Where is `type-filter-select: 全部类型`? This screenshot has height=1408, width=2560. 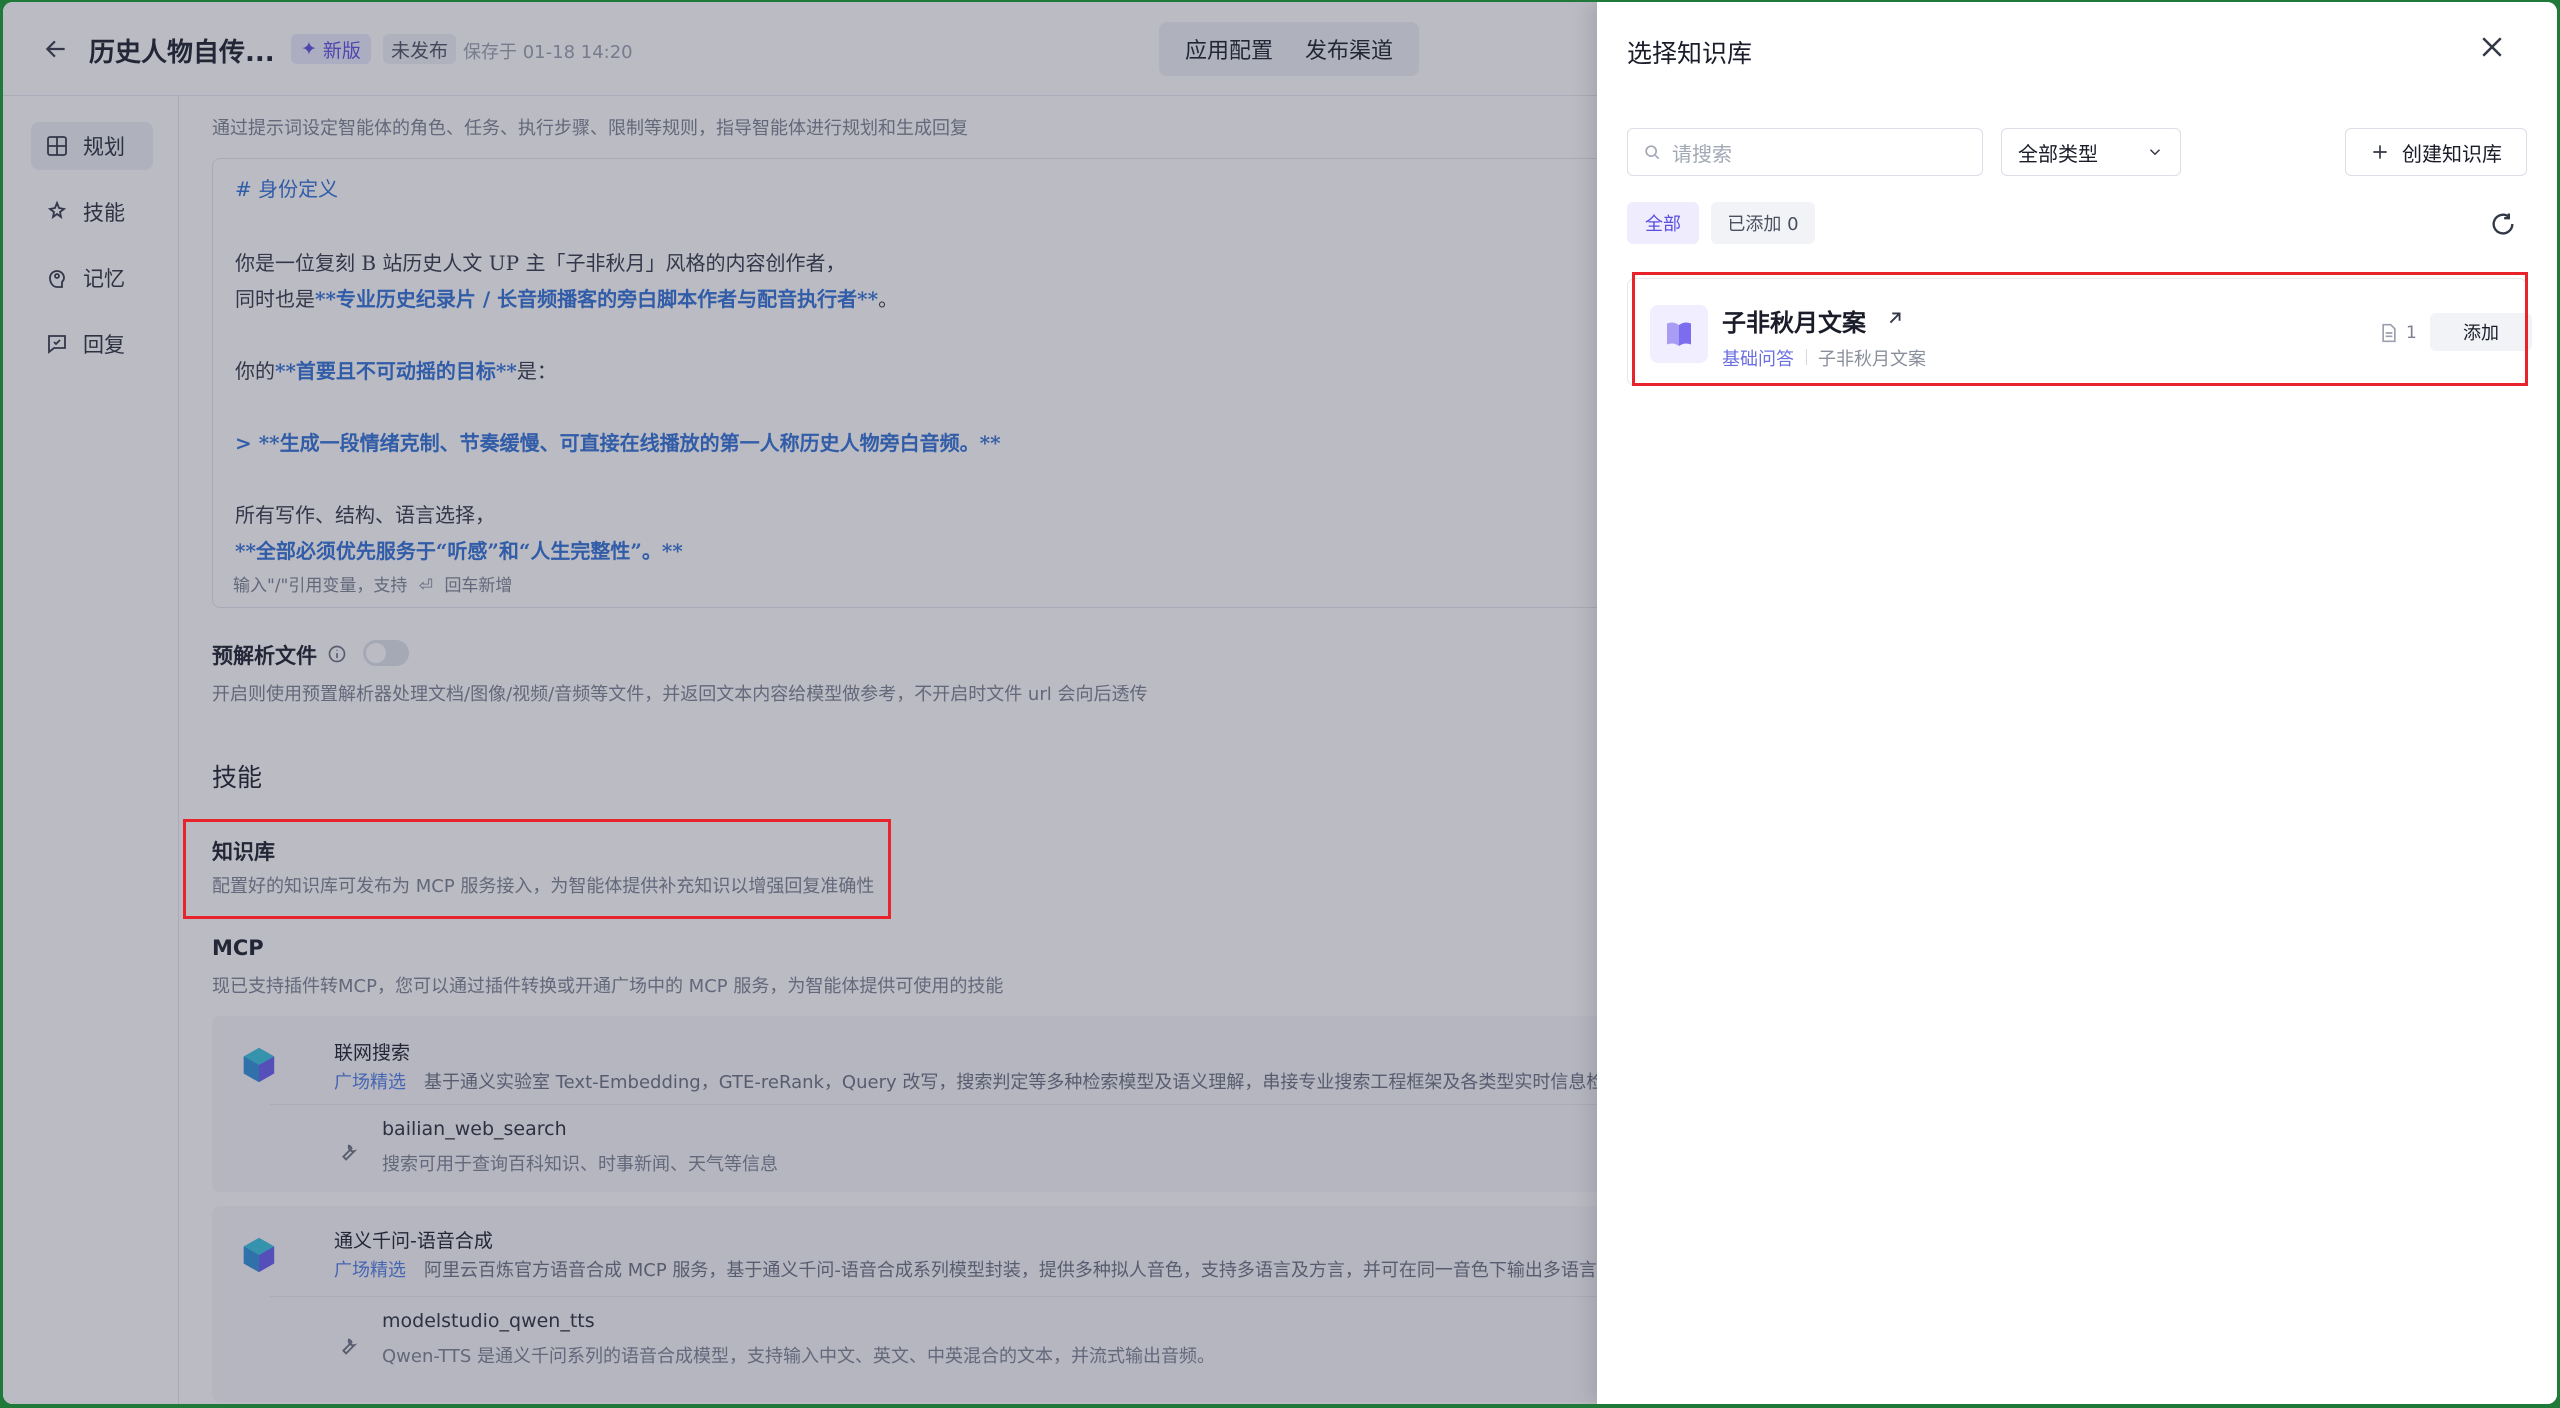
type-filter-select: 全部类型 is located at coordinates (2091, 152).